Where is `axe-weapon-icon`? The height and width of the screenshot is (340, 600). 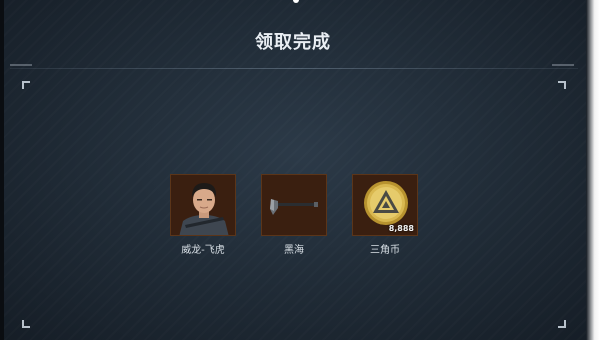 axe-weapon-icon is located at coordinates (294, 205).